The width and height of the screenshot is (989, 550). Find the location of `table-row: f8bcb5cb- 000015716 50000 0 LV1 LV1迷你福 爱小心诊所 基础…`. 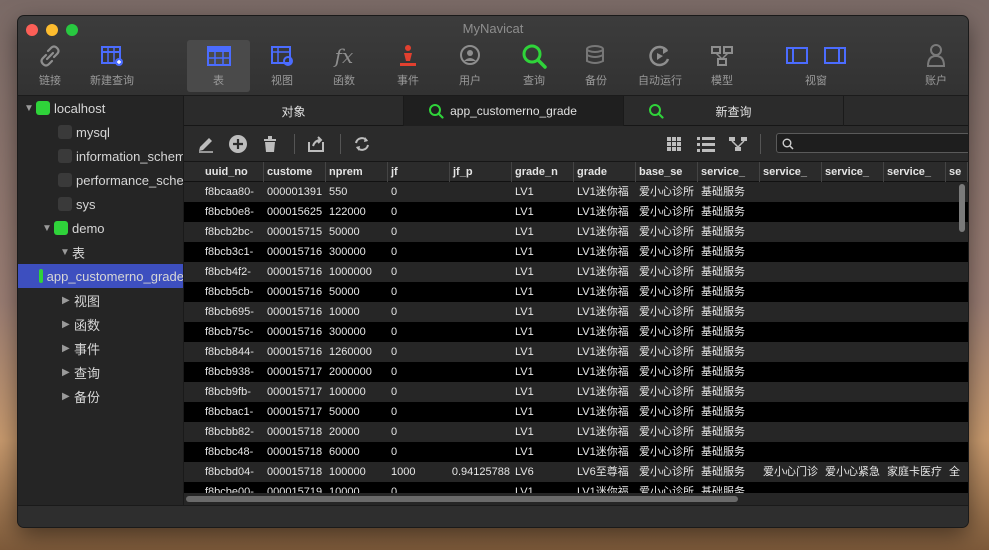

table-row: f8bcb5cb- 000015716 50000 0 LV1 LV1迷你福 爱小心诊所 基础… is located at coordinates (576, 292).